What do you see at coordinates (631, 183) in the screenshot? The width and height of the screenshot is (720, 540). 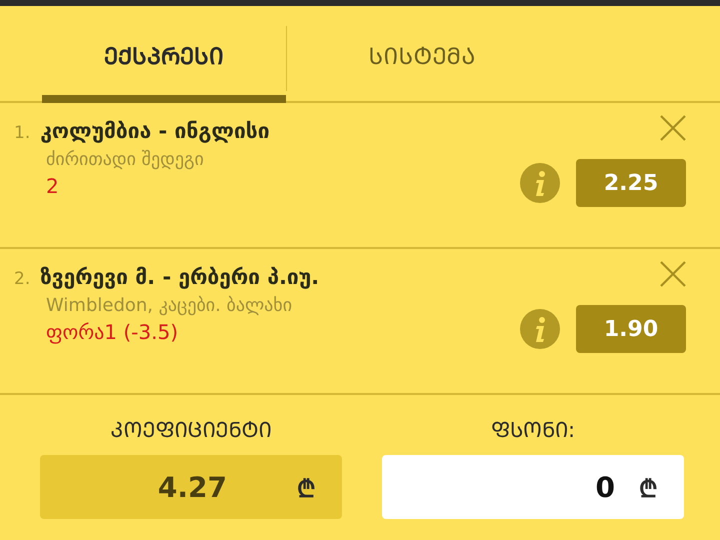 I see `odds-value: 2.25` at bounding box center [631, 183].